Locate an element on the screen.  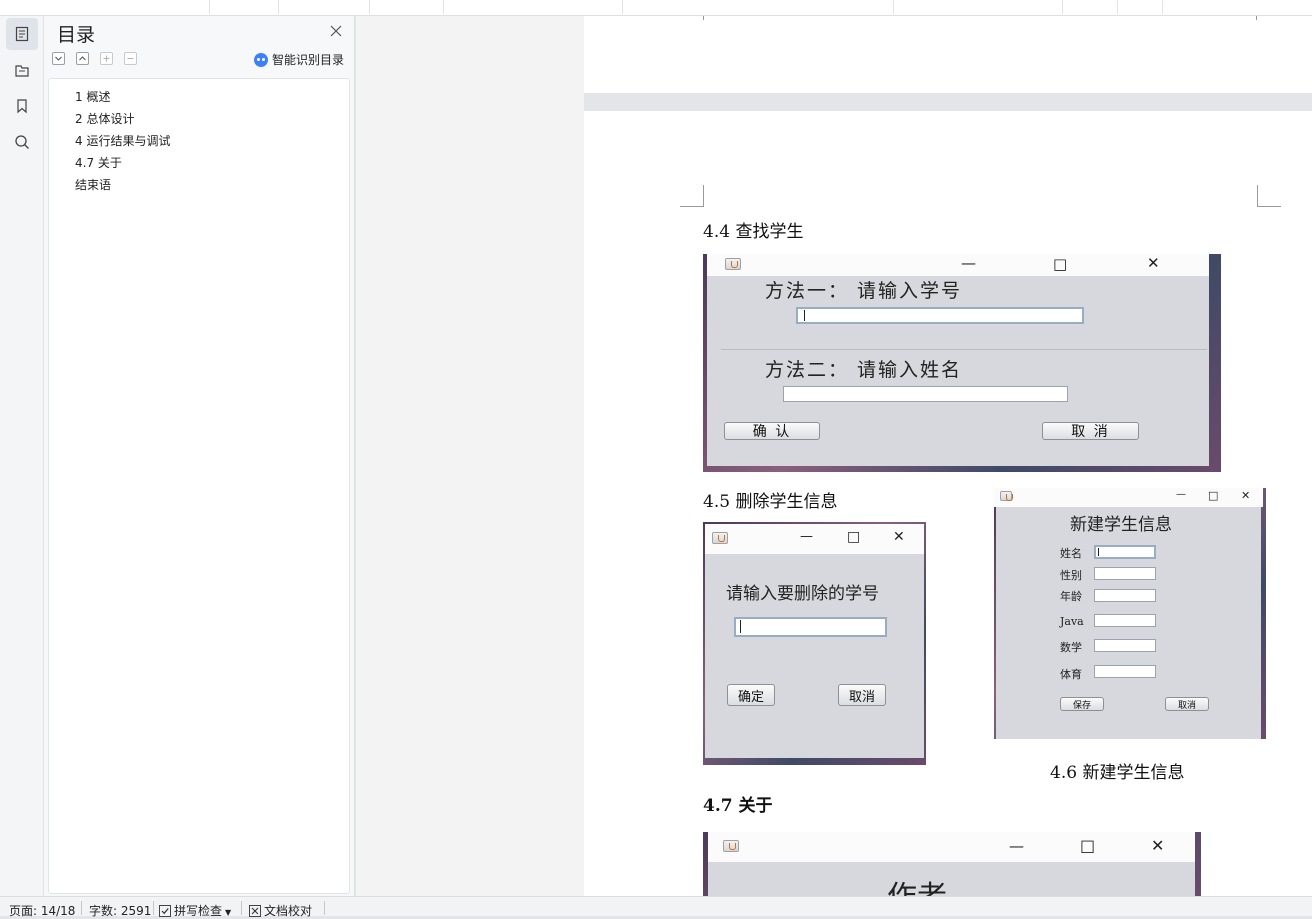
search-icon is located at coordinates (22, 142).